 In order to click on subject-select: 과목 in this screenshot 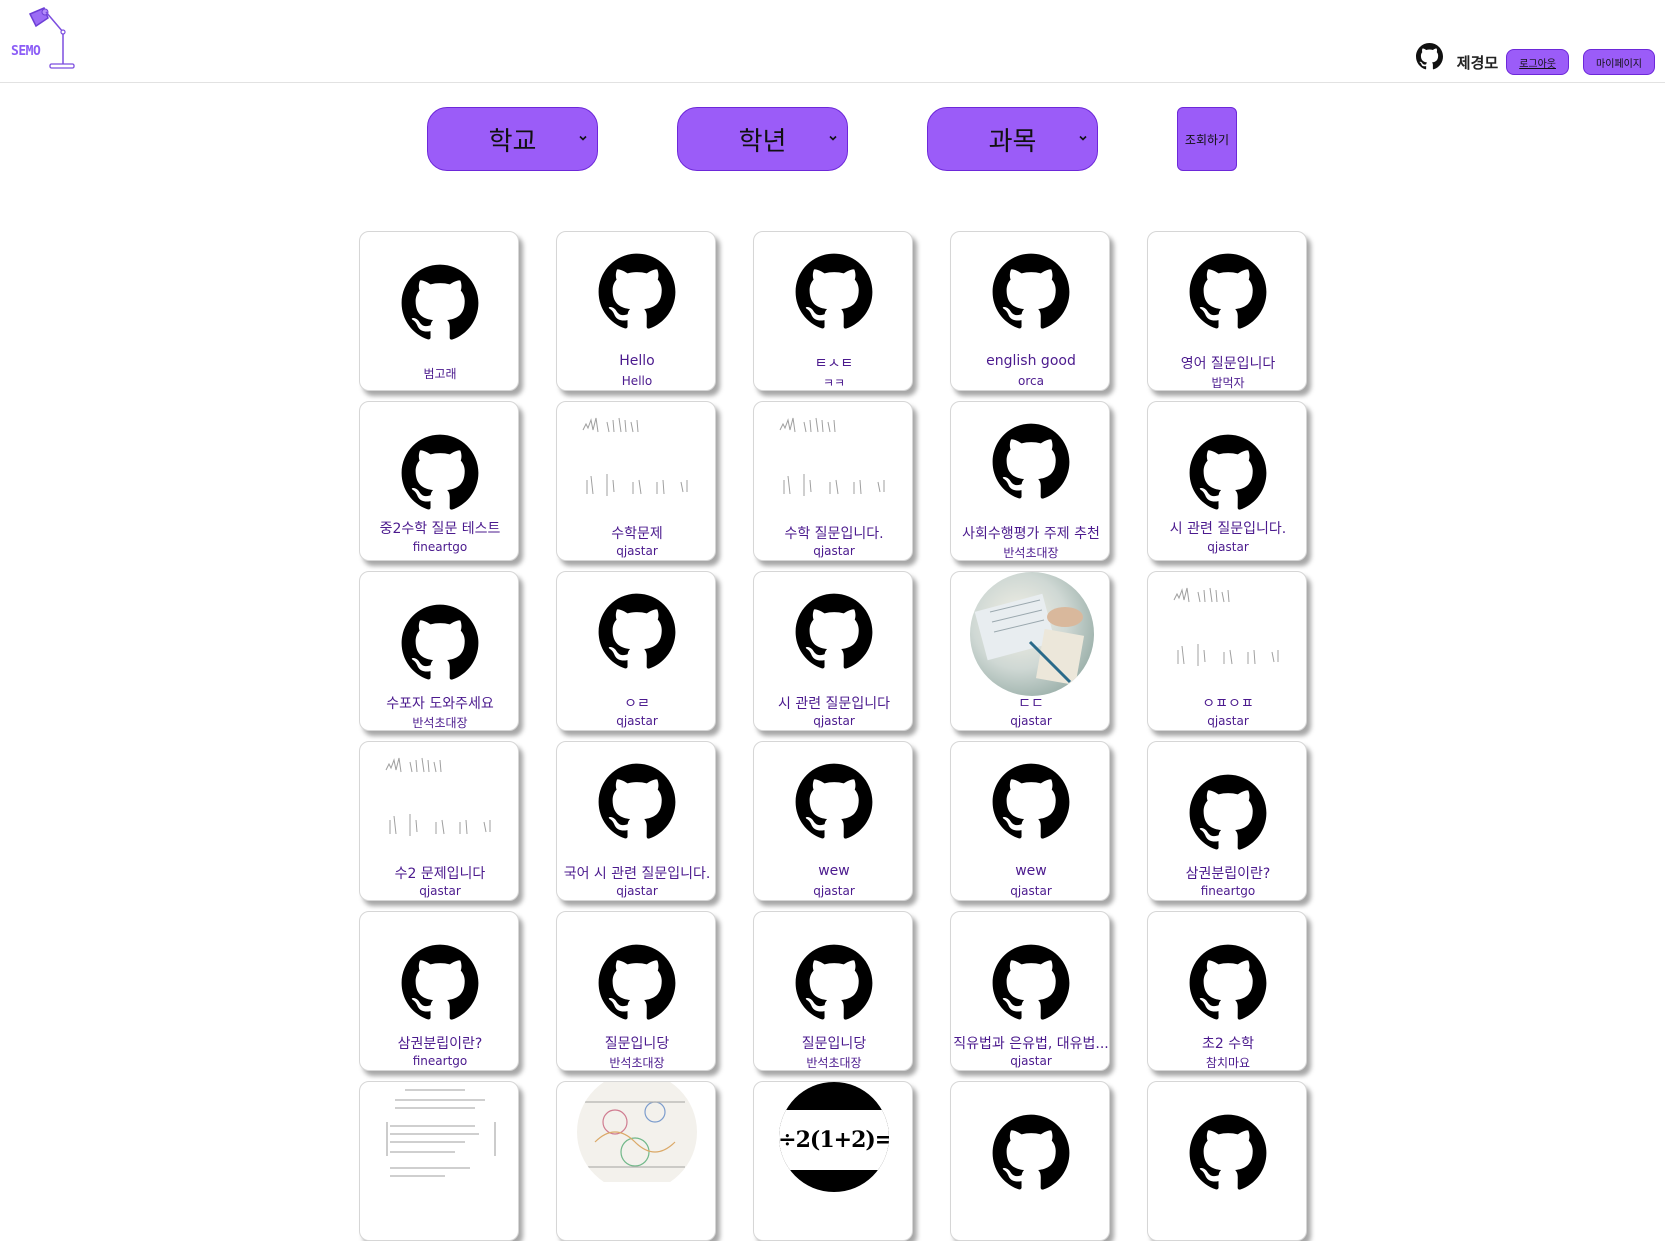, I will do `click(1012, 139)`.